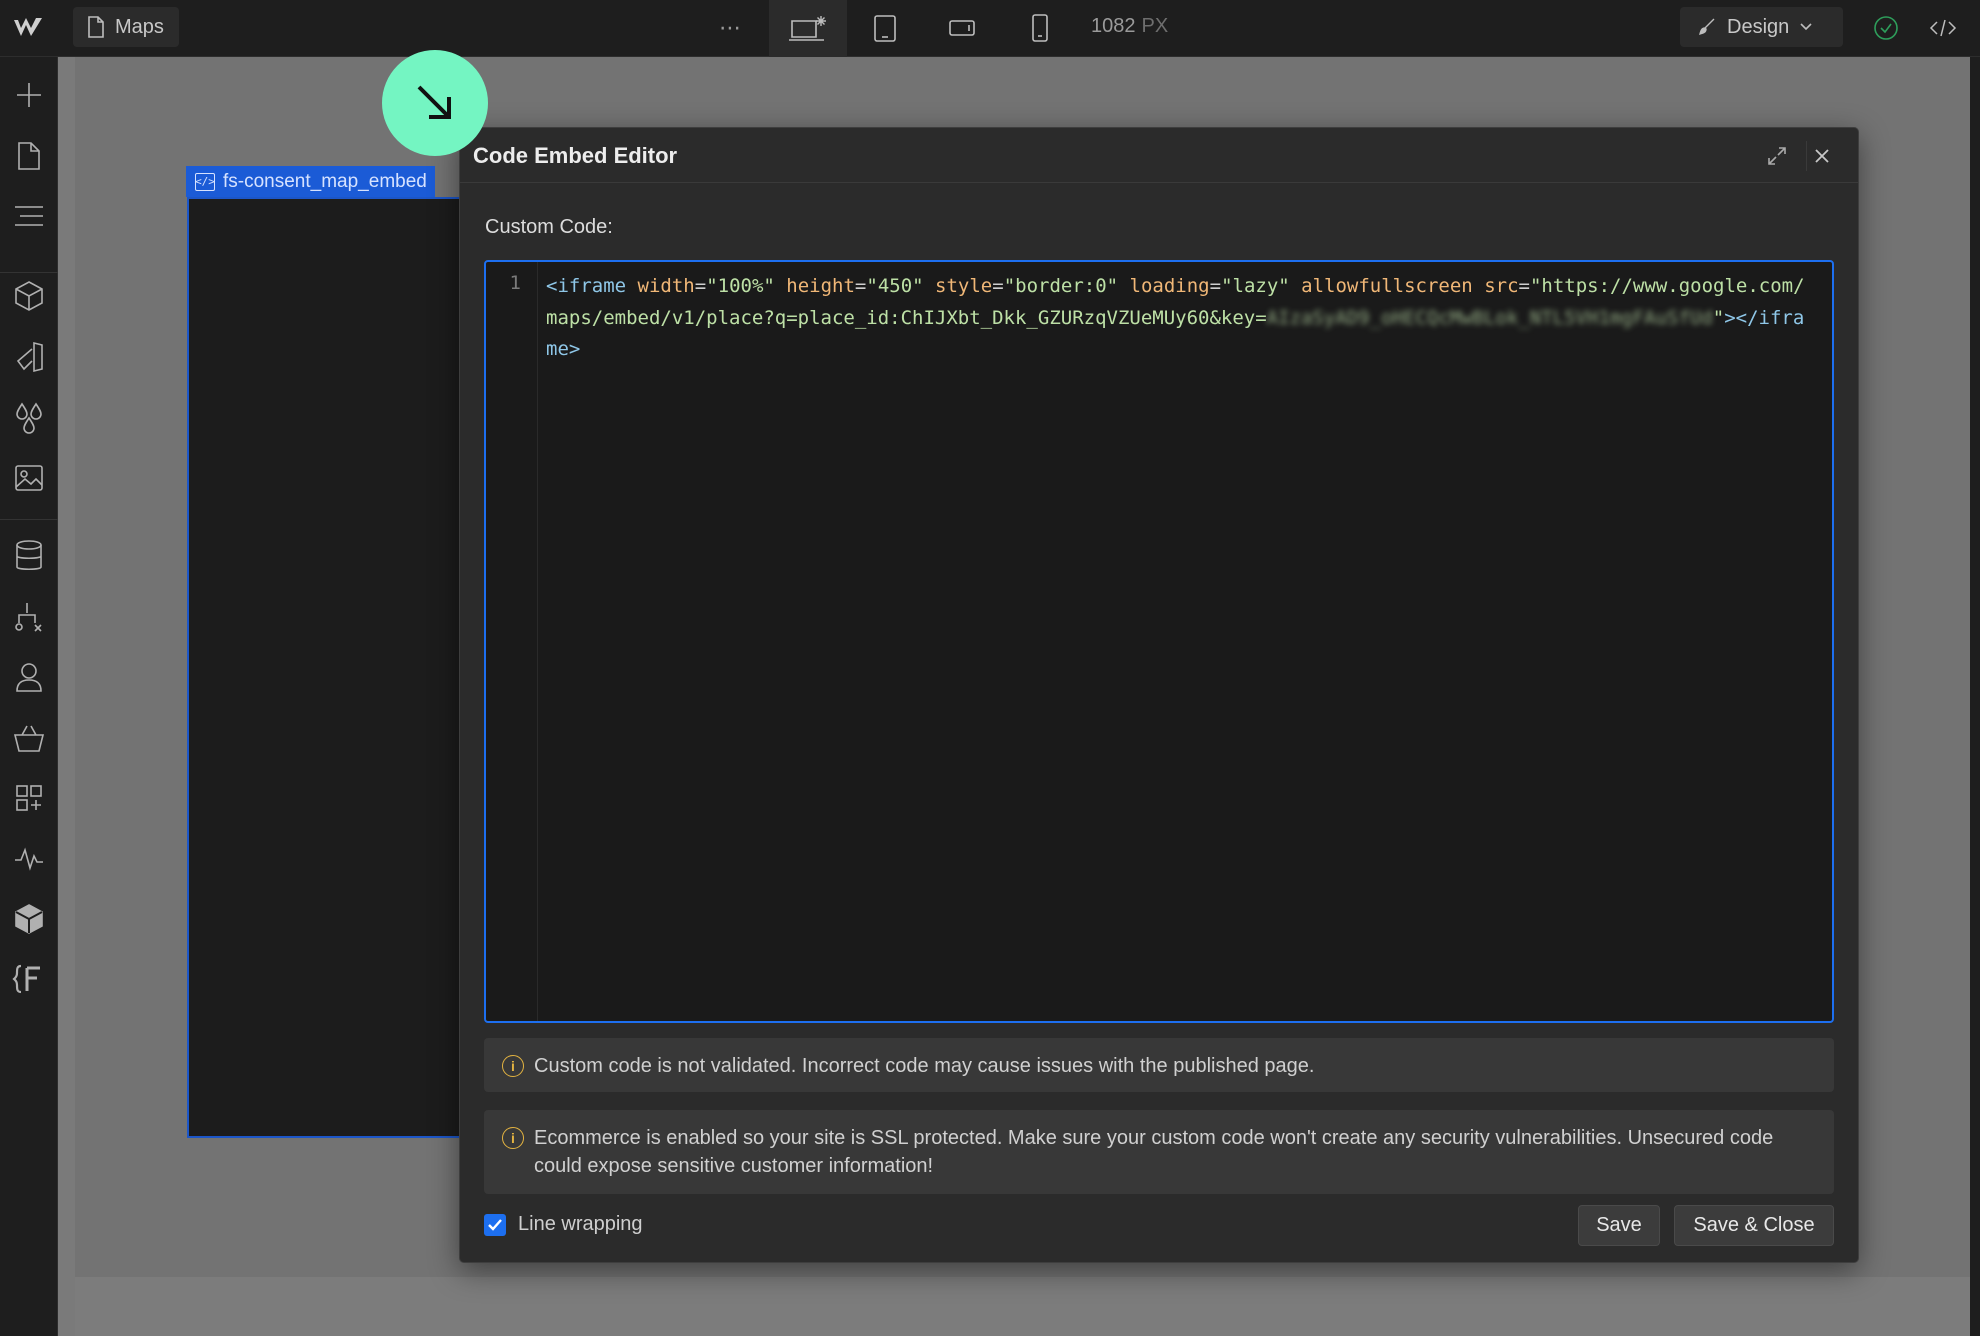 Image resolution: width=1980 pixels, height=1336 pixels. What do you see at coordinates (1777, 156) in the screenshot?
I see `expand-icon` at bounding box center [1777, 156].